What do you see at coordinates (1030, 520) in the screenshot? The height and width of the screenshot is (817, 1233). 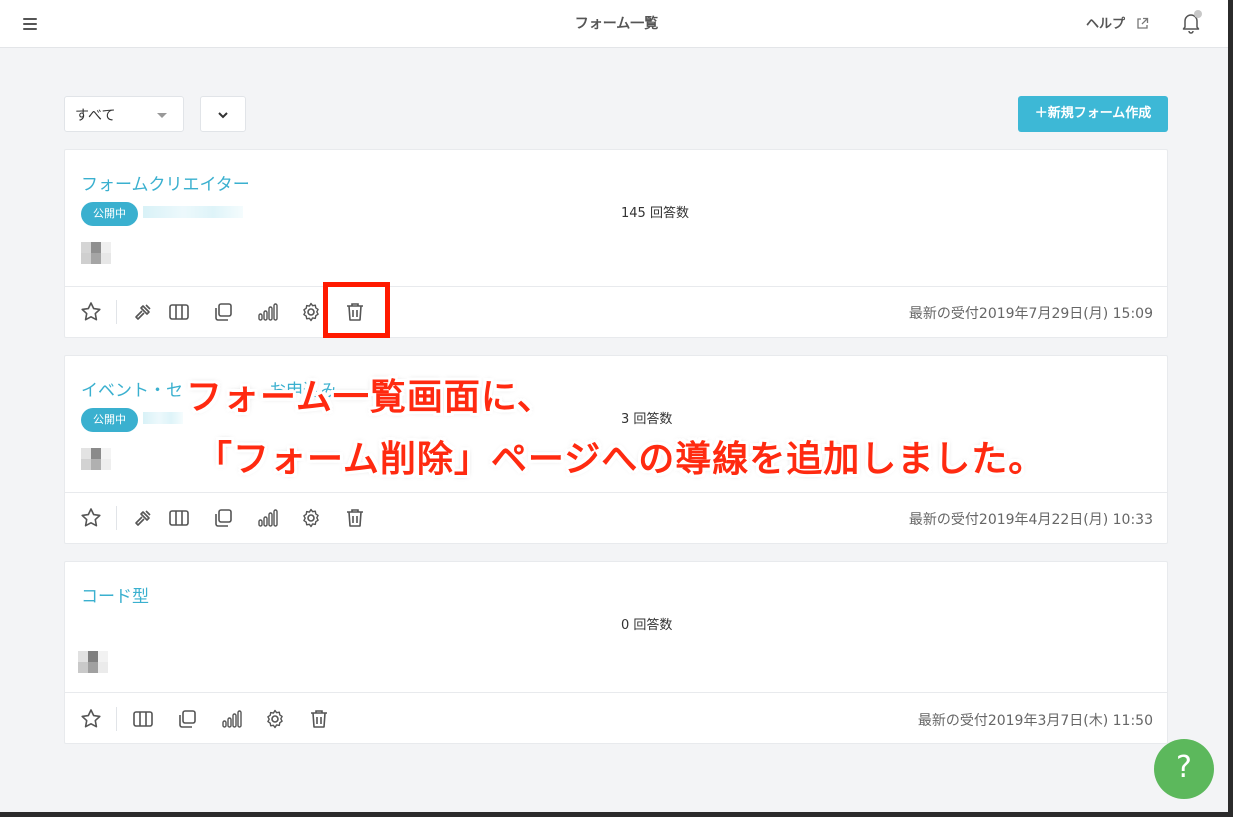 I see `last-received: 最新の受付2019年4月22日(月) 10:33` at bounding box center [1030, 520].